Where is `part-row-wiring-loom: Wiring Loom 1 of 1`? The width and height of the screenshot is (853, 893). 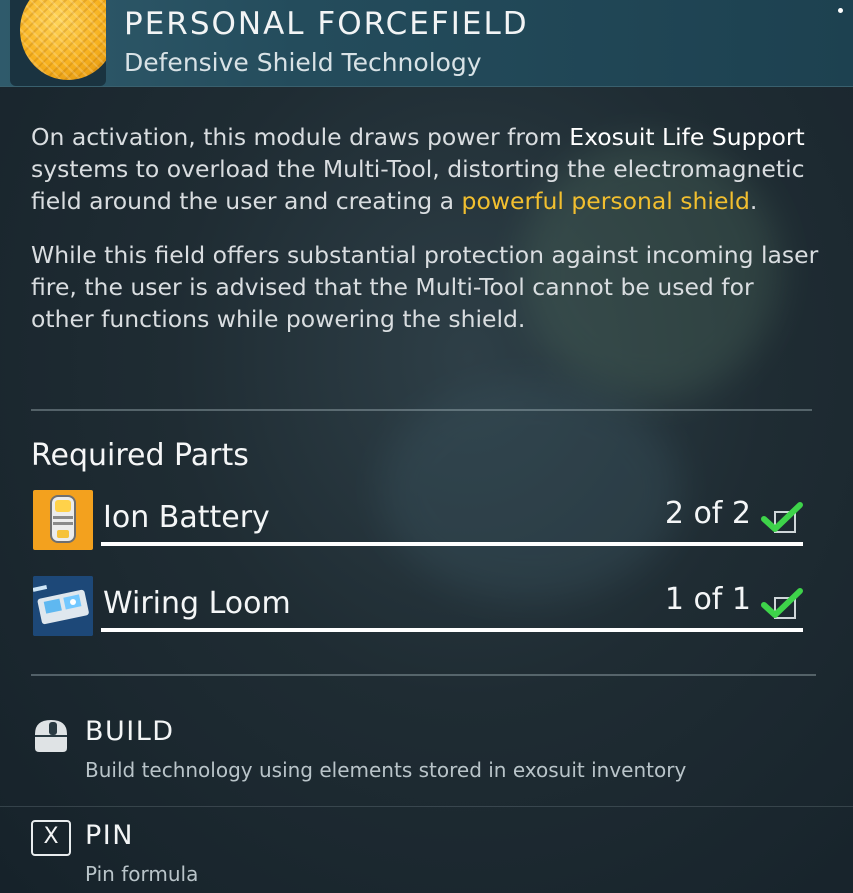 part-row-wiring-loom: Wiring Loom 1 of 1 is located at coordinates (418, 606).